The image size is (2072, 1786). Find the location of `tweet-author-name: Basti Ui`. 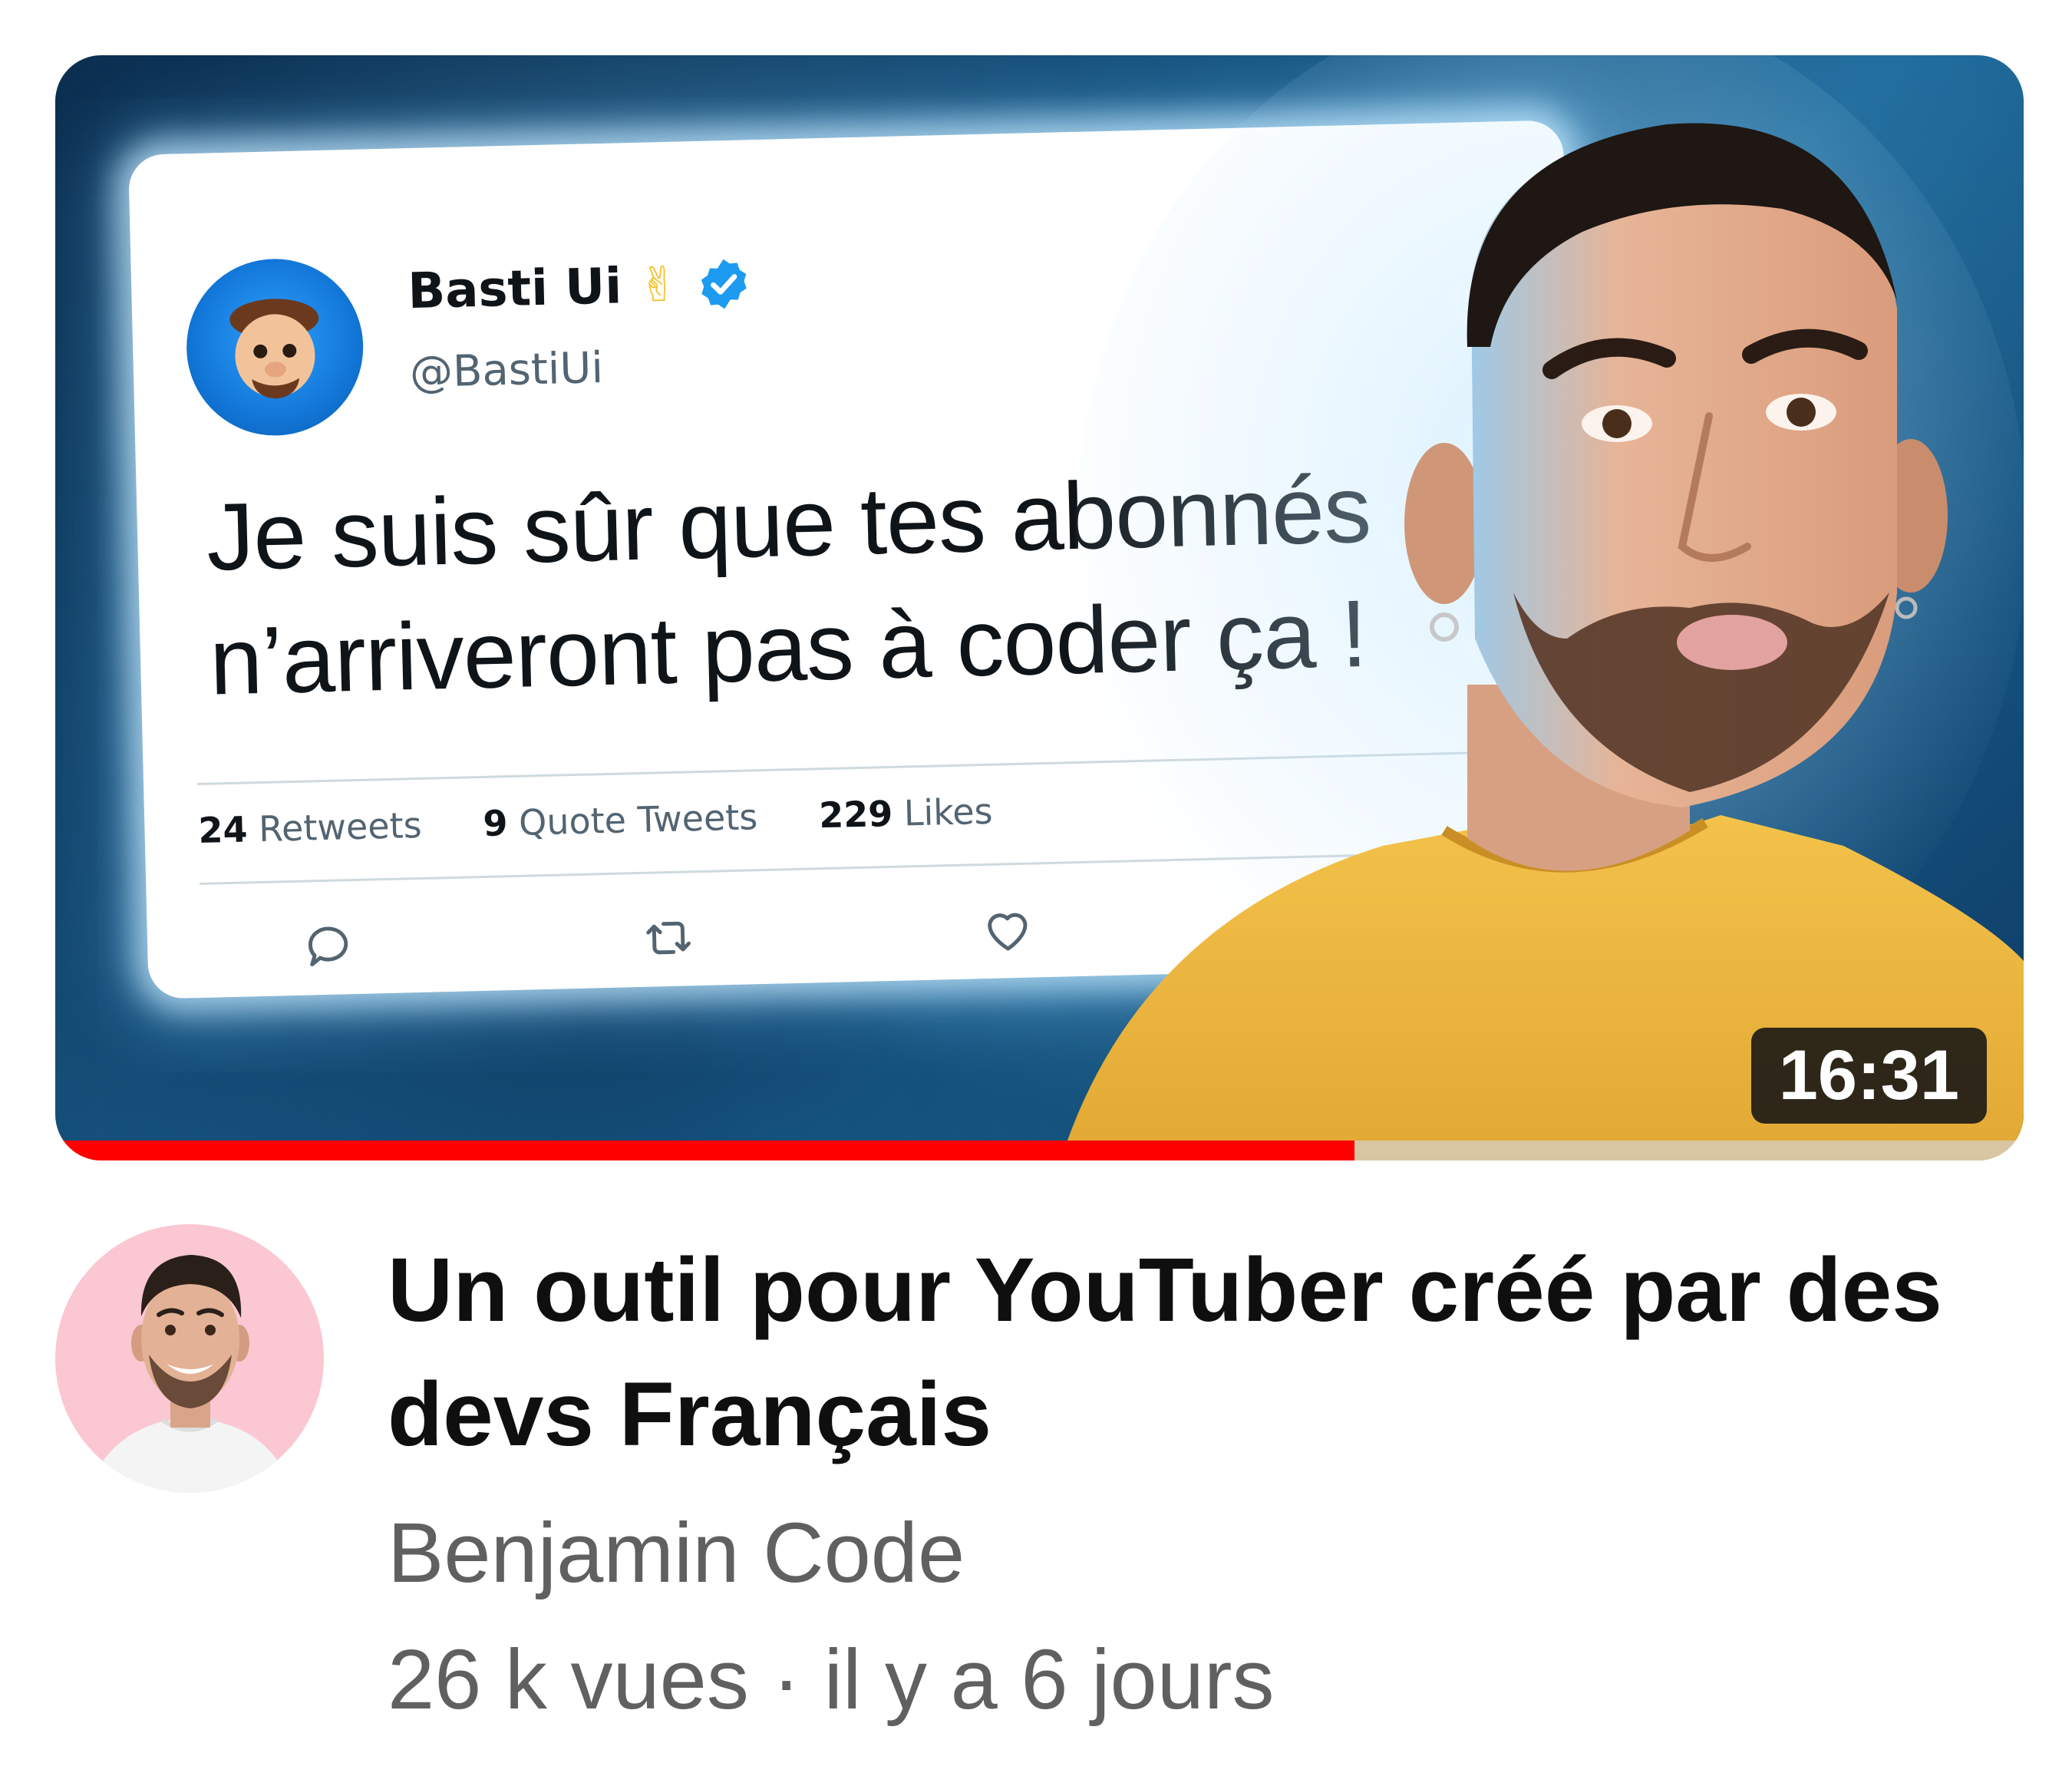

tweet-author-name: Basti Ui is located at coordinates (515, 289).